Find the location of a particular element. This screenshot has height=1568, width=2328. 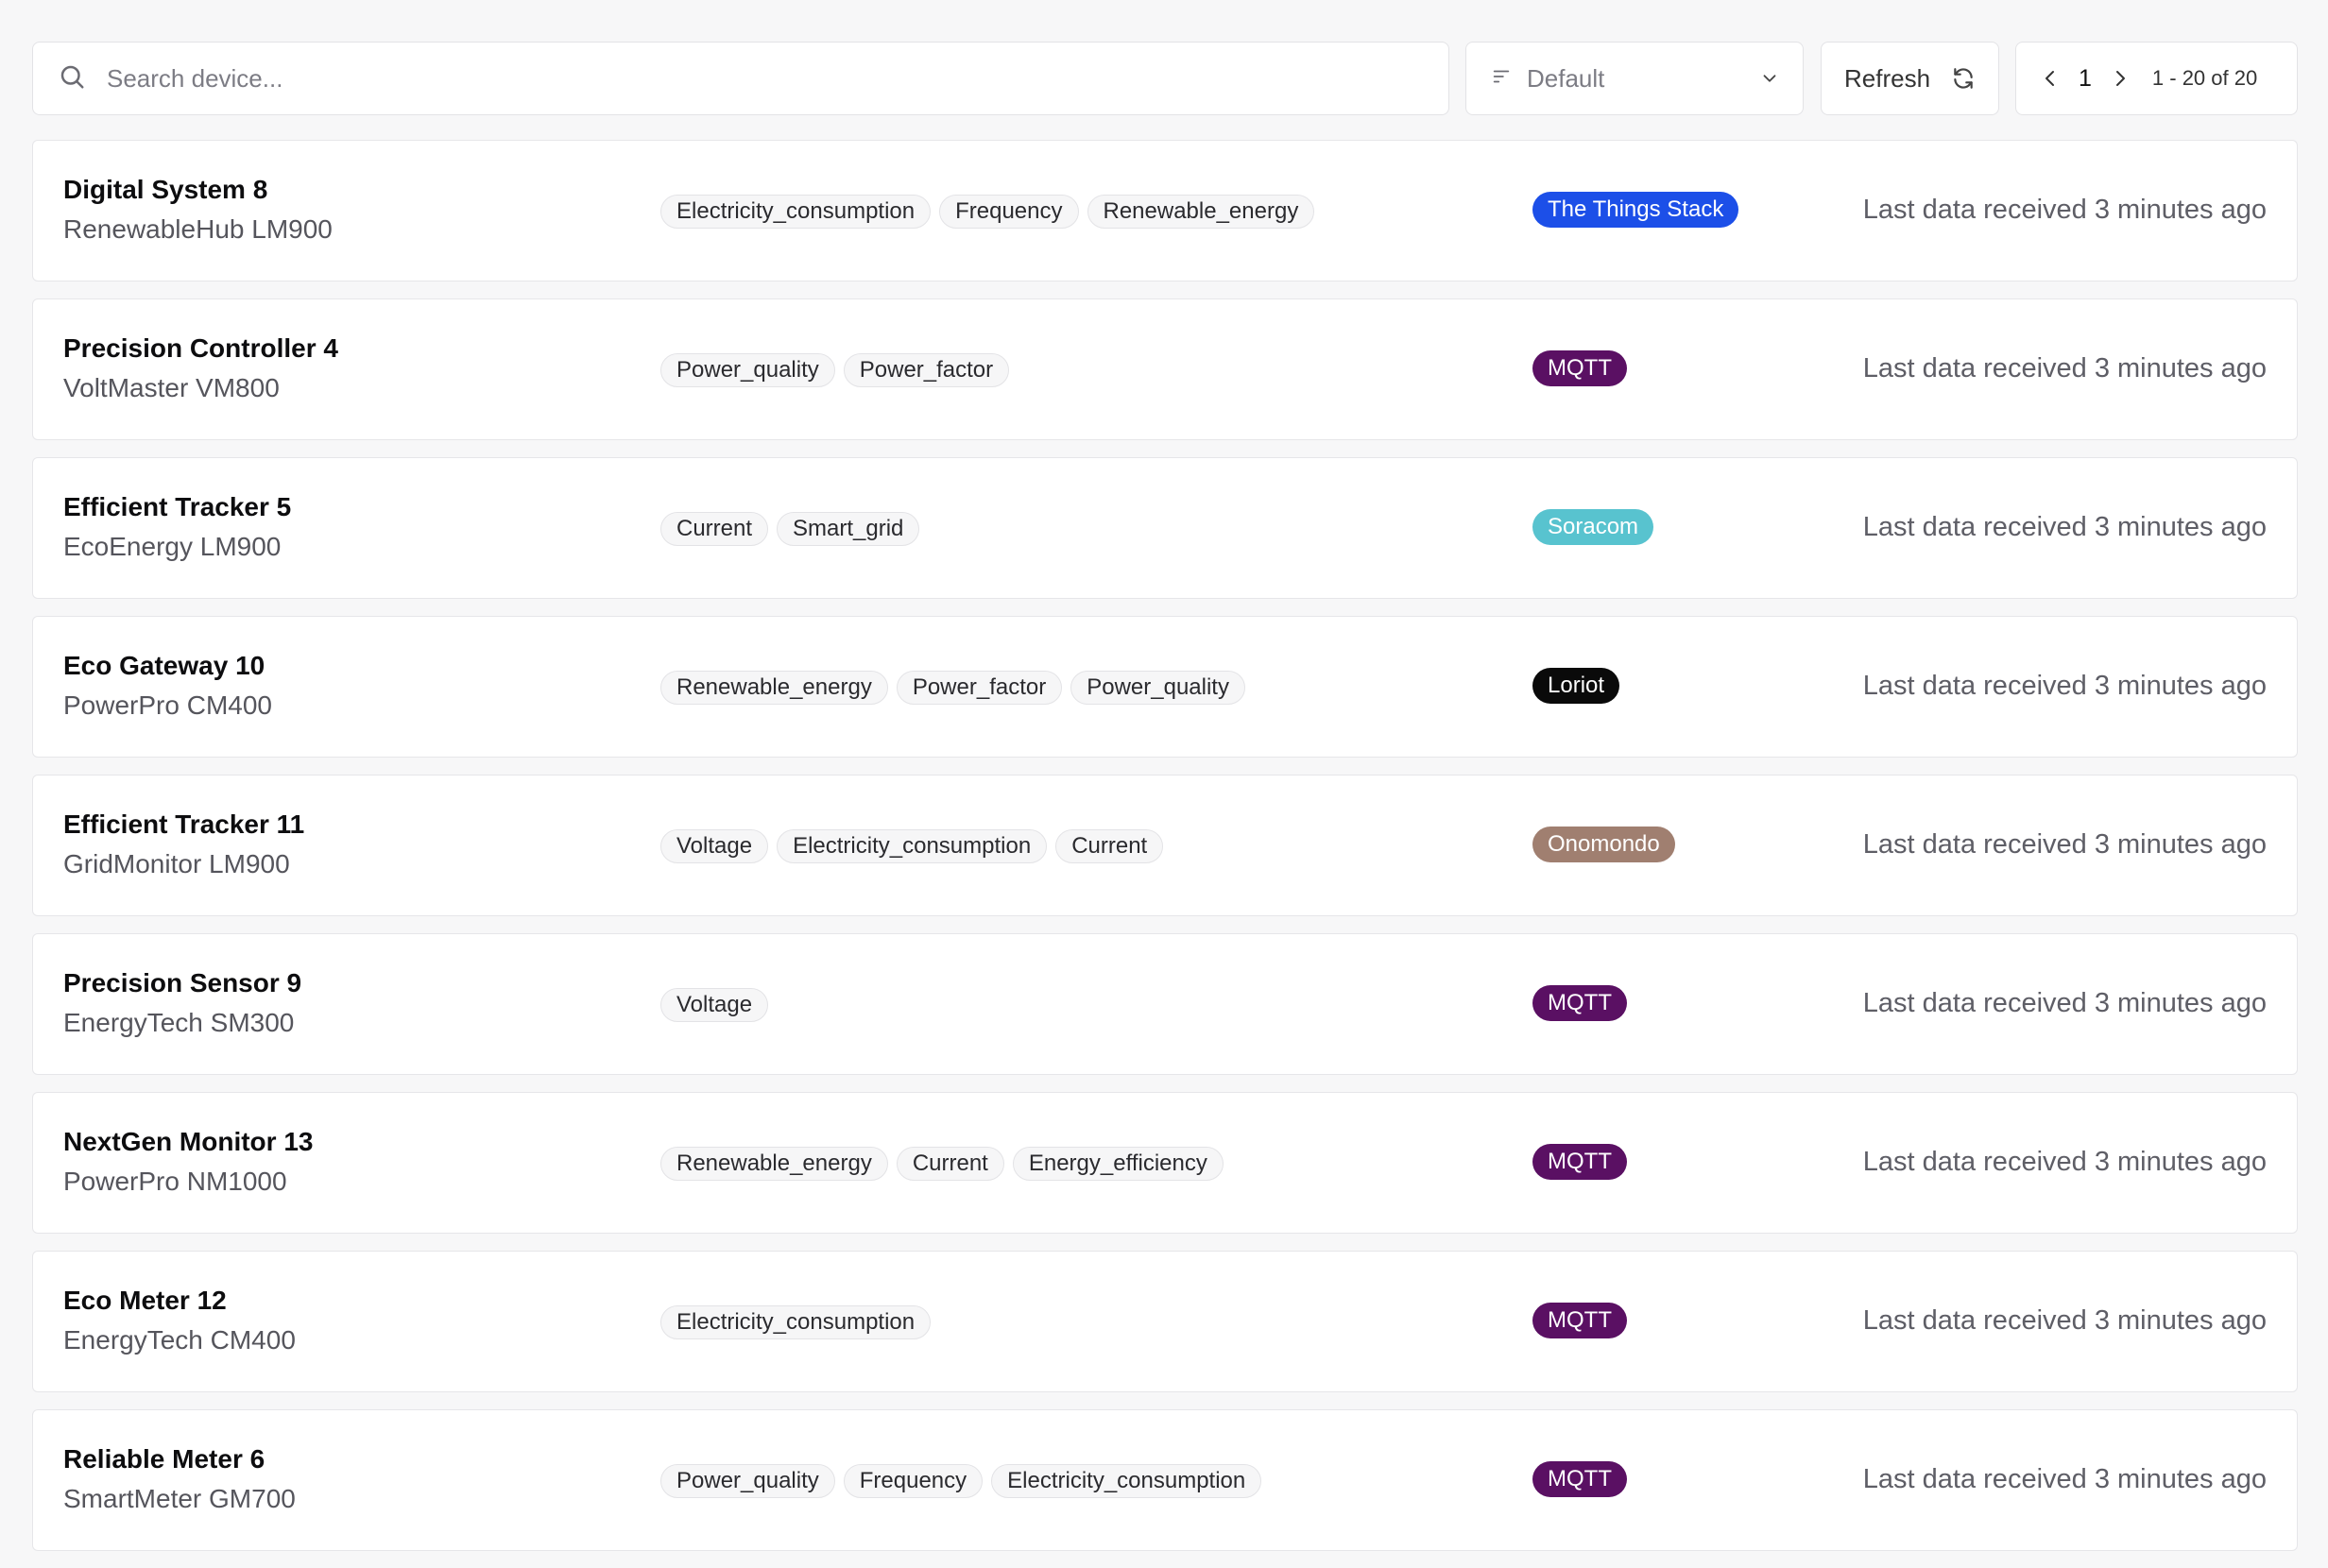

toolbar: Default Refresh 1 1 - 20 of 20 is located at coordinates (1165, 79).